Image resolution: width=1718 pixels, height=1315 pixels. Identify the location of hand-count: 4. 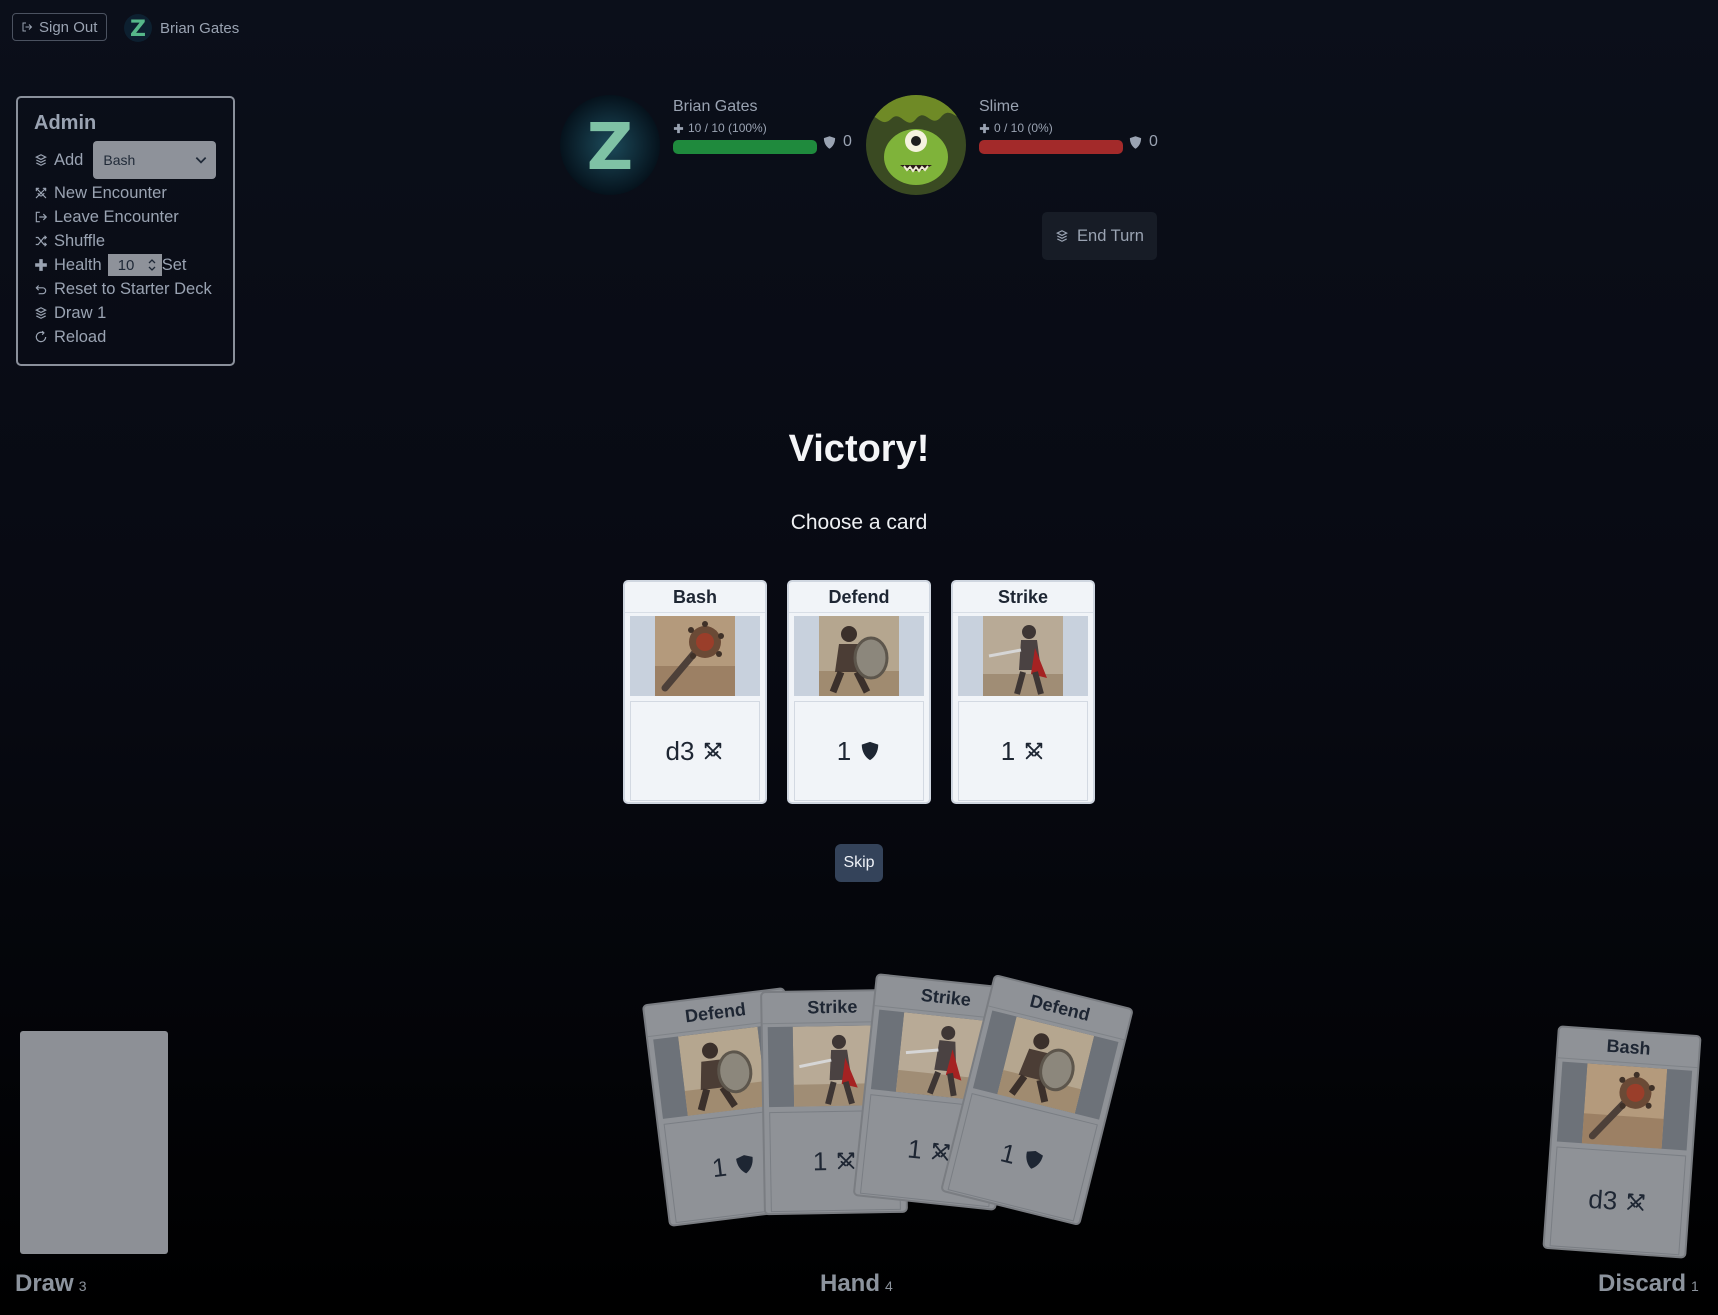
(889, 1286).